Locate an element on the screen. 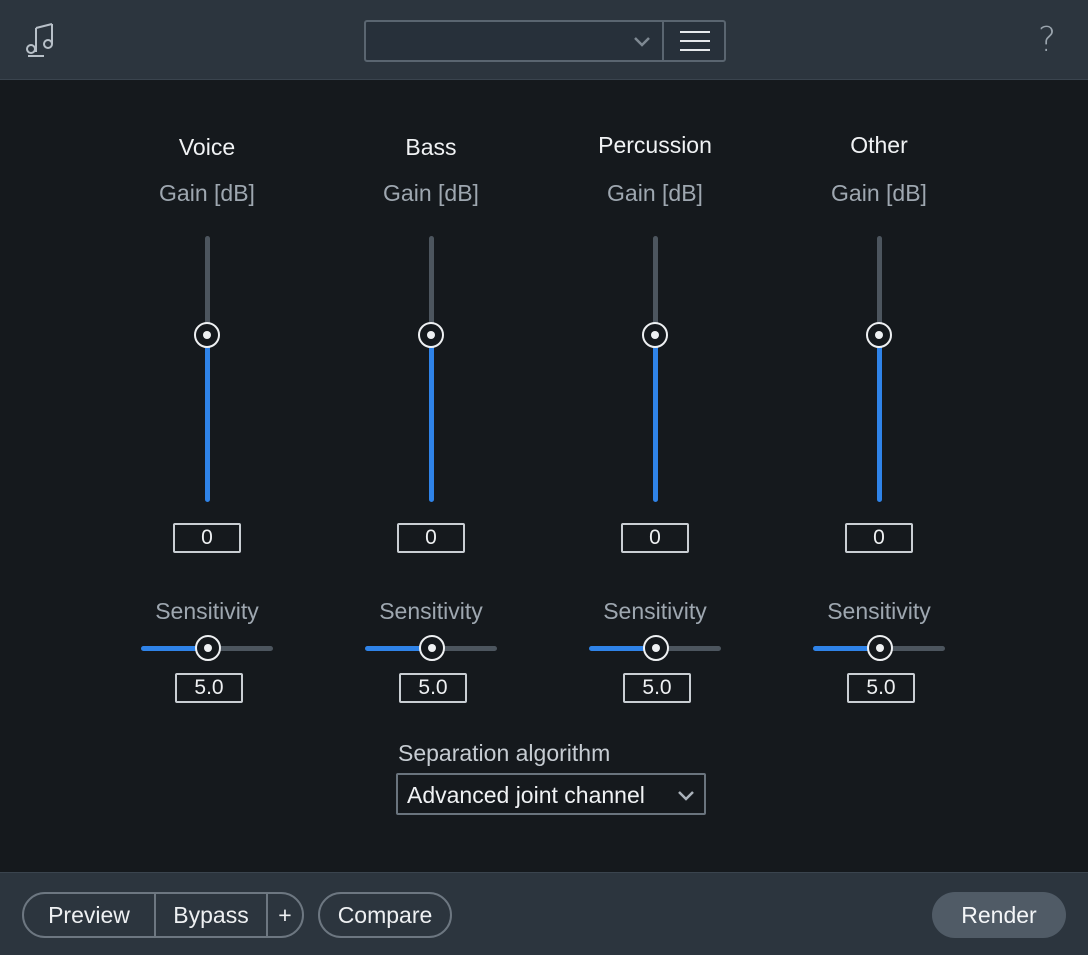 This screenshot has width=1088, height=955. hamburger-menu-icon is located at coordinates (694, 41).